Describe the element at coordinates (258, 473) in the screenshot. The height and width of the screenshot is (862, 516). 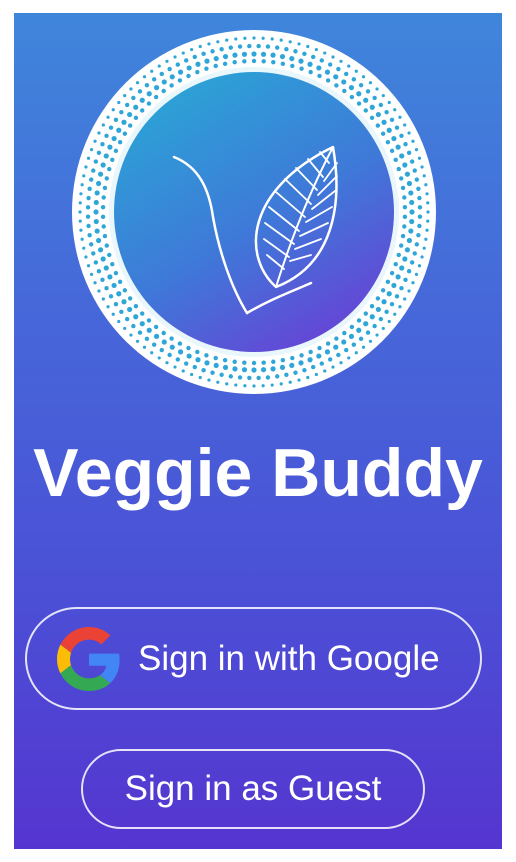
I see `app-title: Veggie Buddy` at that location.